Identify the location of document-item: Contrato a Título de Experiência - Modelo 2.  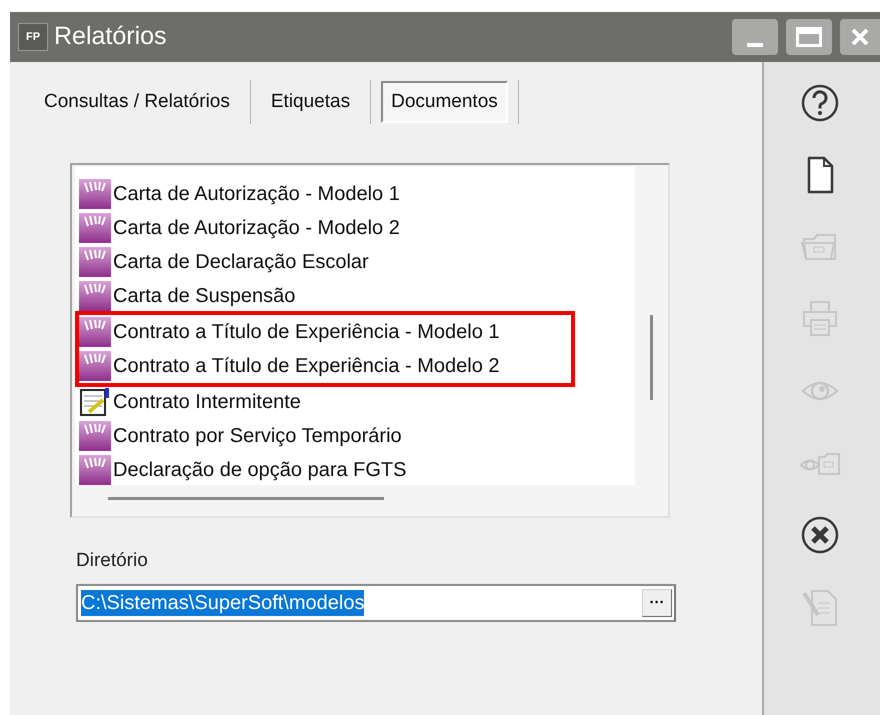
(306, 366).